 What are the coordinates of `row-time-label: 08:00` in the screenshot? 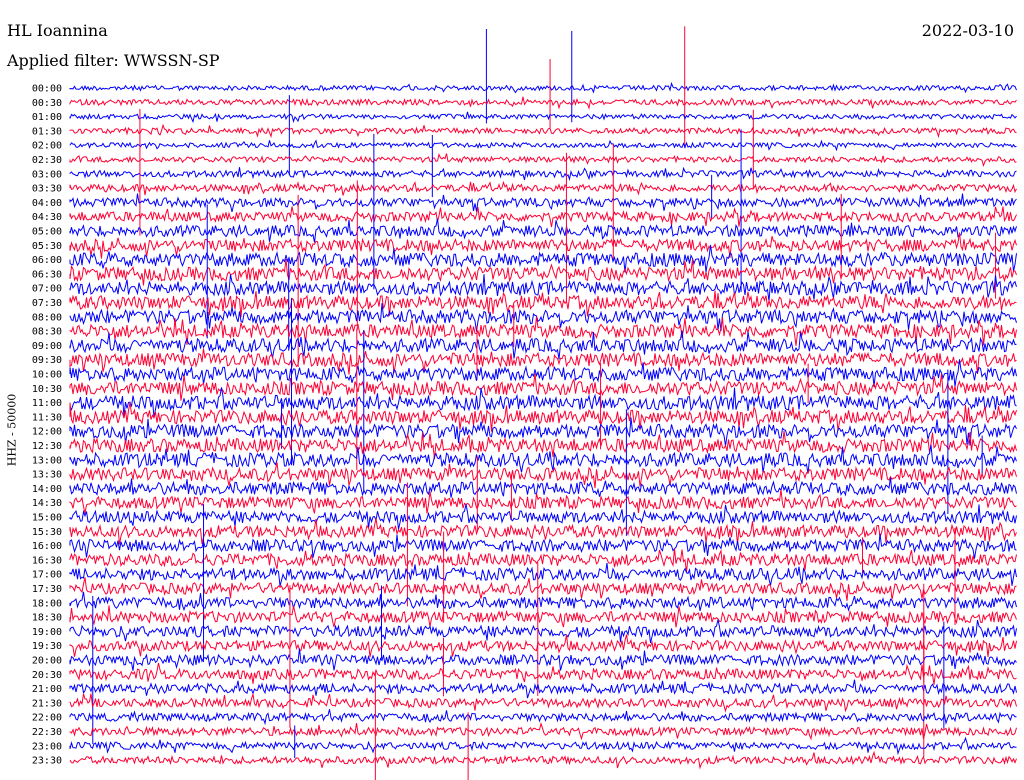 It's located at (47, 317).